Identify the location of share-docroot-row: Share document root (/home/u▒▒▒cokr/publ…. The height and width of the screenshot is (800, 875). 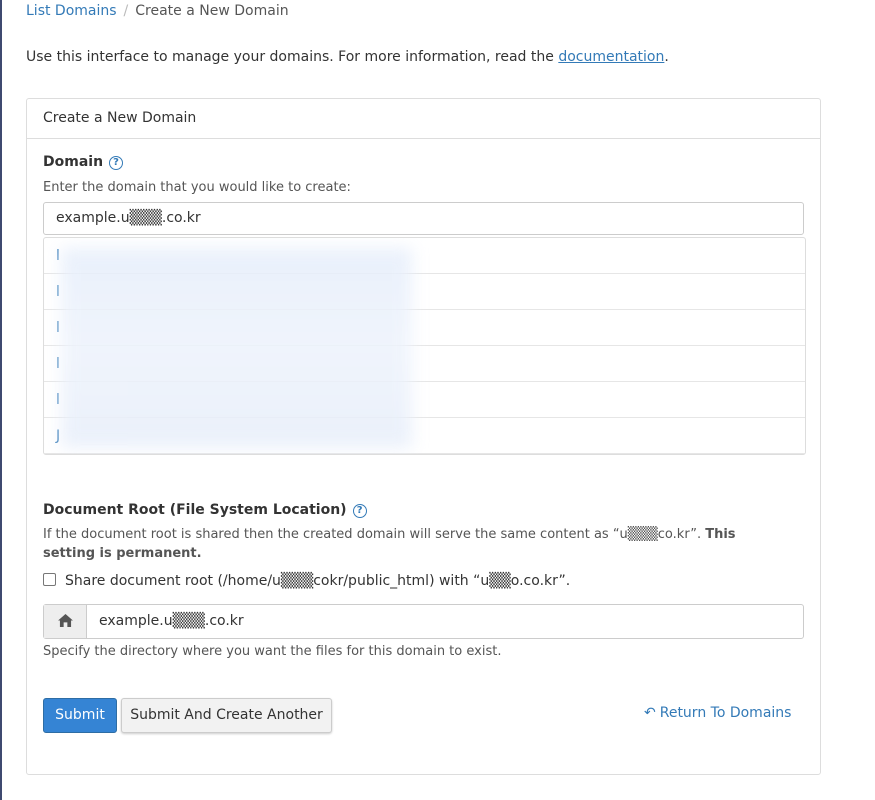
(306, 581).